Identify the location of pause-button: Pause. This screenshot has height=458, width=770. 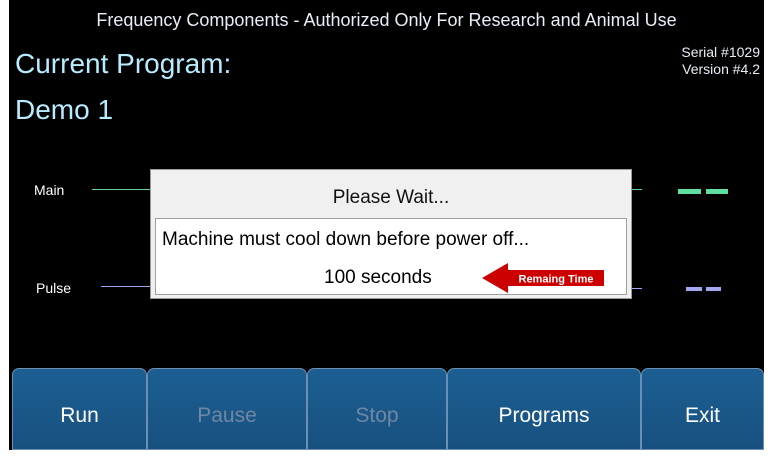
(227, 409).